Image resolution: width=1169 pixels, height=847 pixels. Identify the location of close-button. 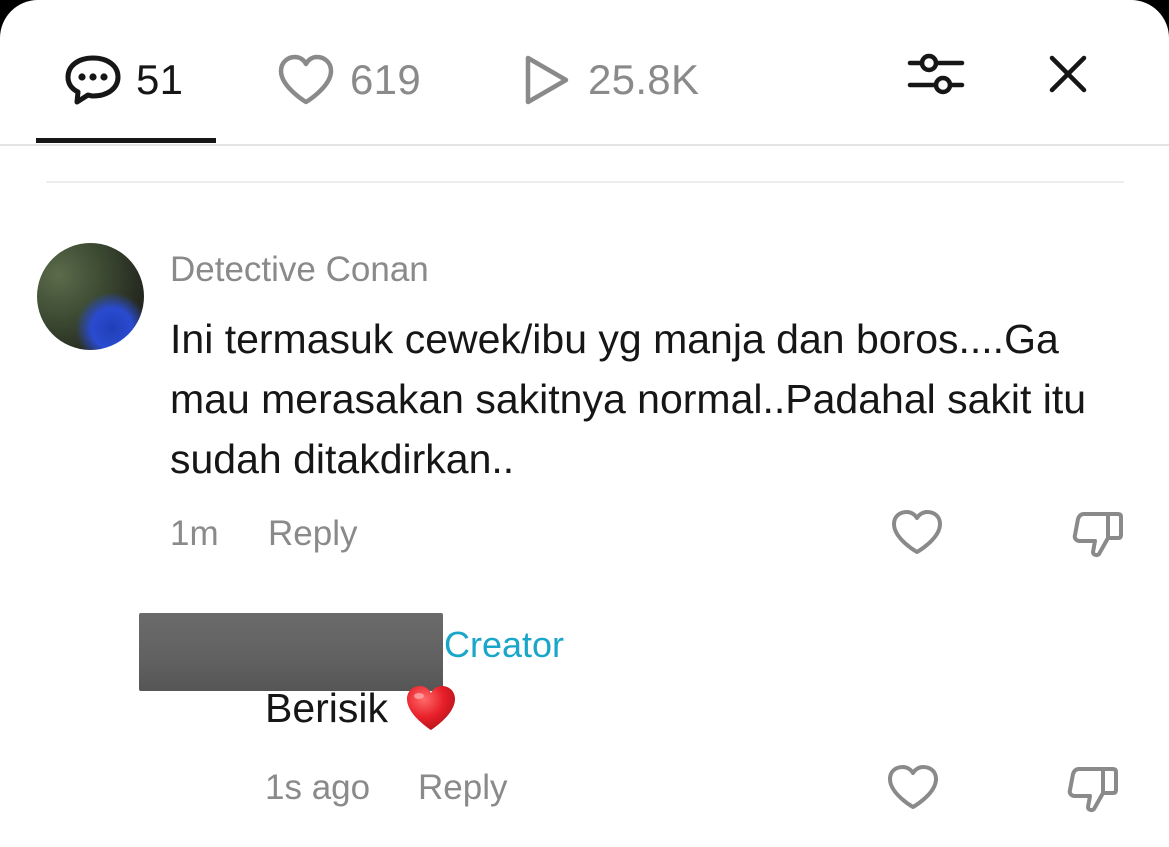
(1068, 76).